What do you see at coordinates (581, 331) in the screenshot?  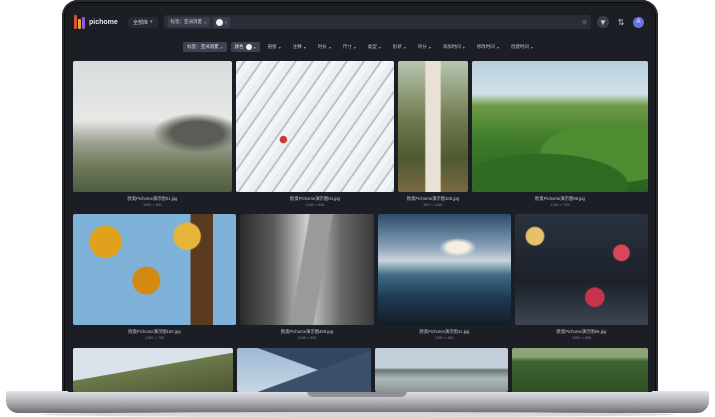 I see `image-filename: 欧奥Pichome演示图66.jpg` at bounding box center [581, 331].